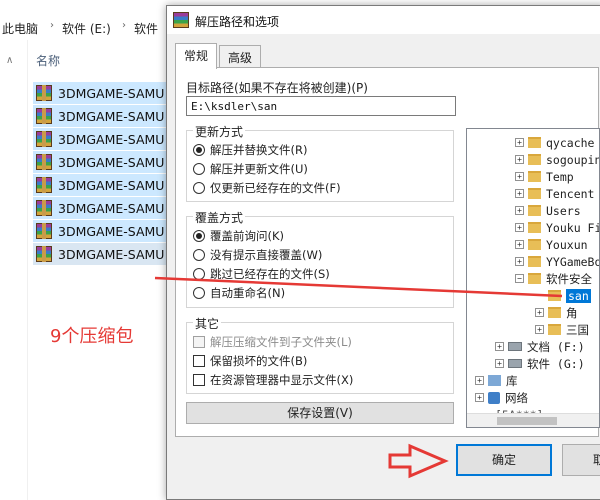 The width and height of the screenshot is (600, 500). I want to click on tree-item: + 软件 (G:), so click(540, 363).